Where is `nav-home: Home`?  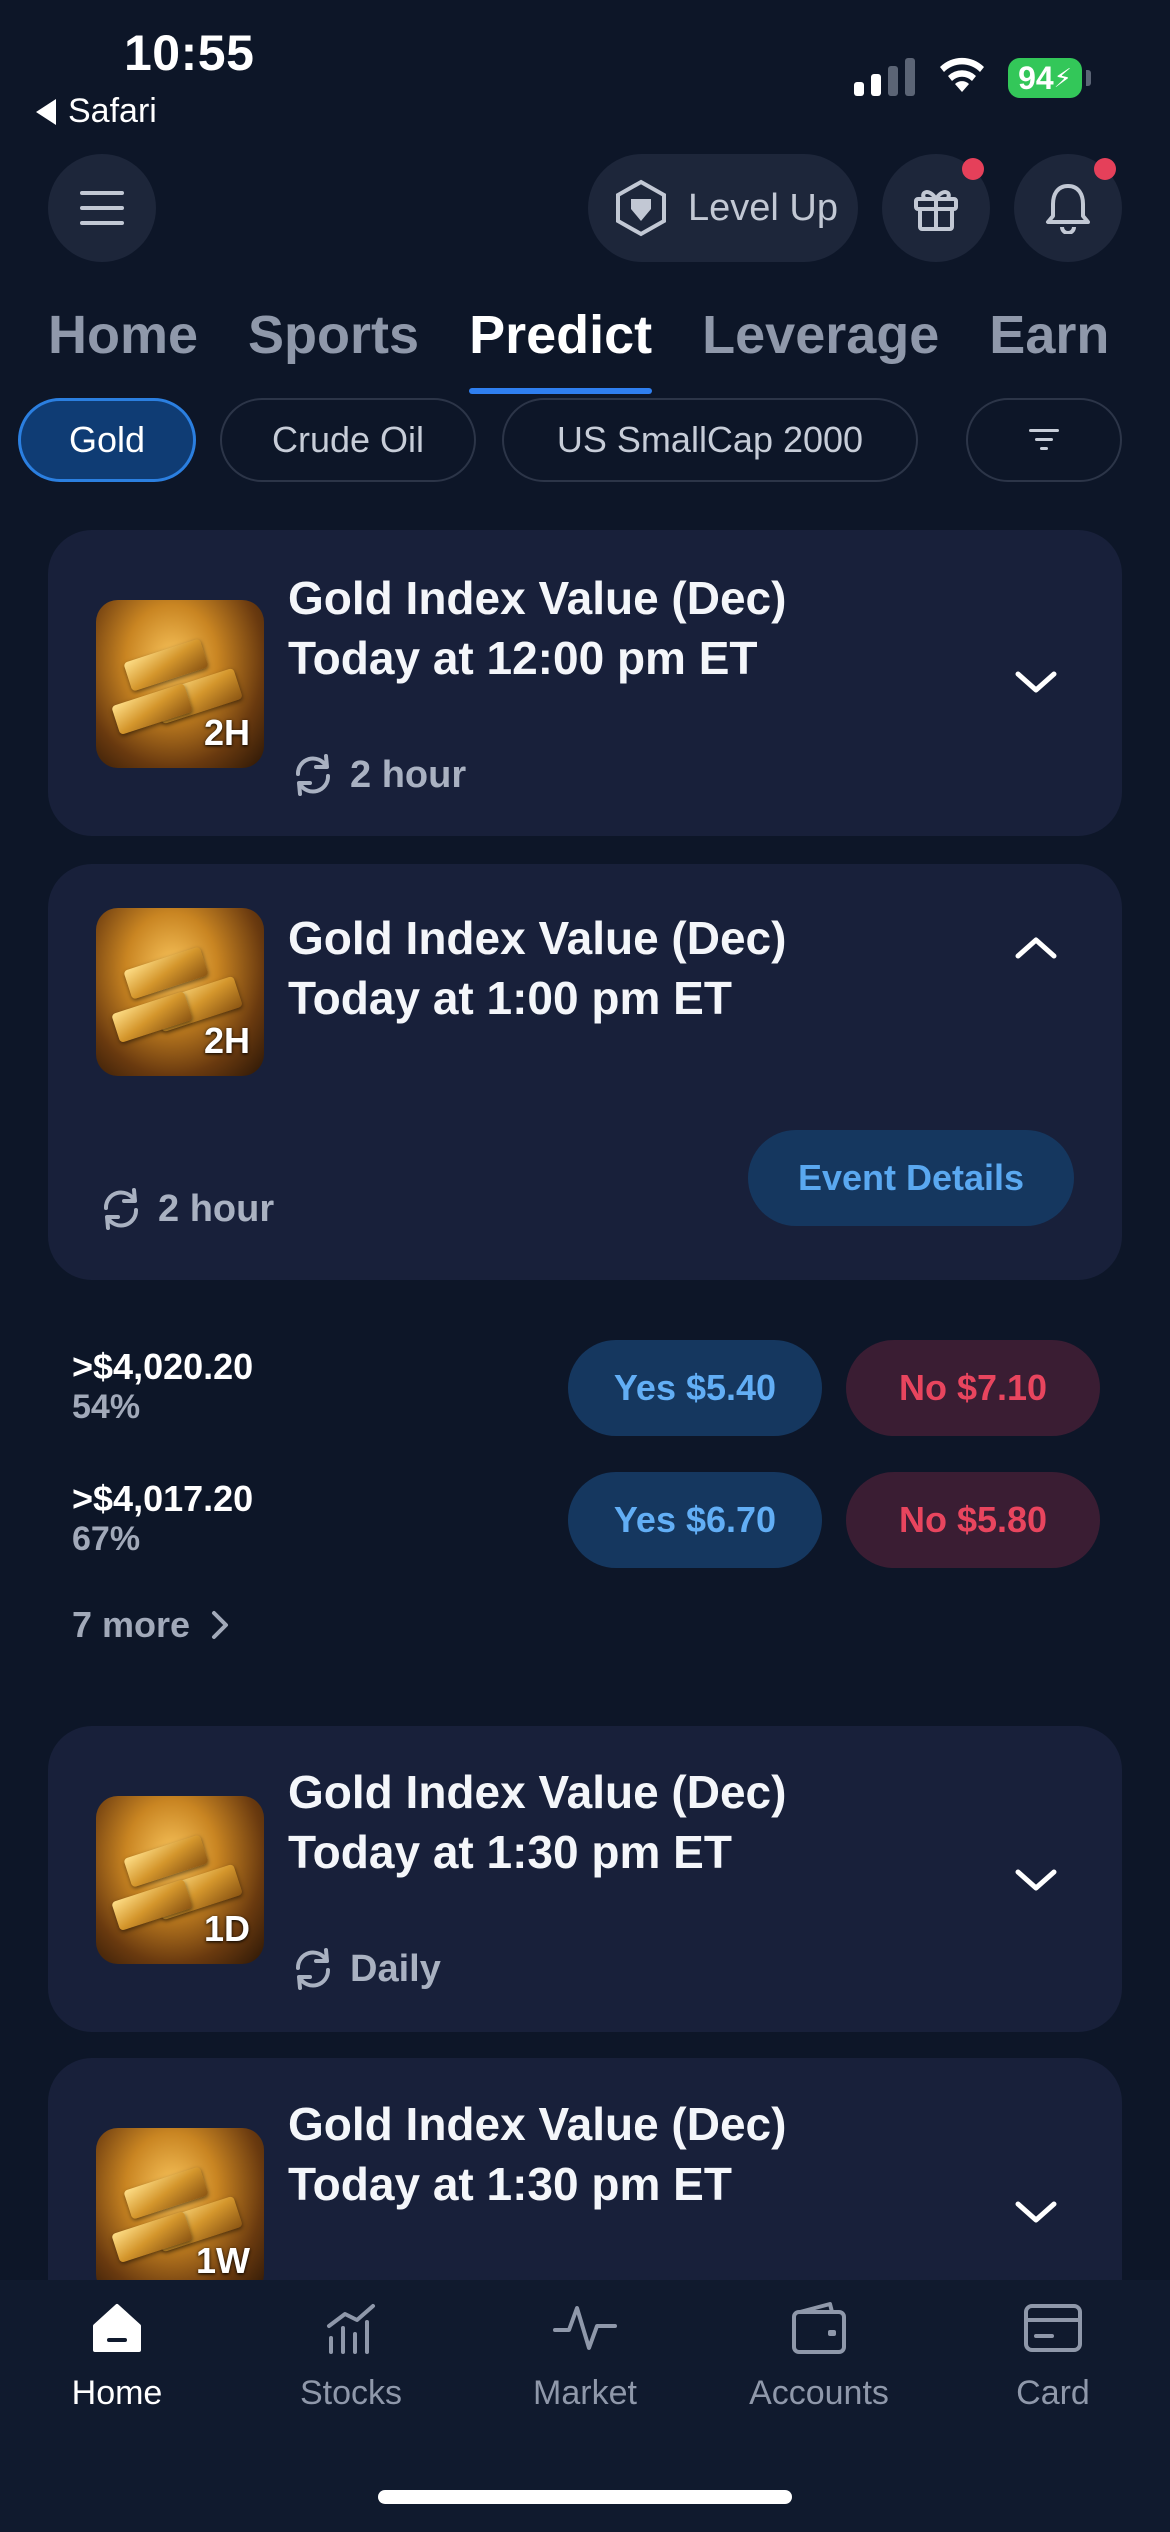
nav-home: Home is located at coordinates (117, 2356).